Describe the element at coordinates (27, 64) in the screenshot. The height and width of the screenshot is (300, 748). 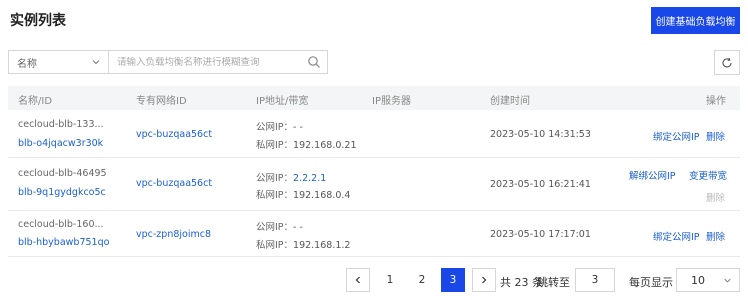
I see `filter-field-value: 名称` at that location.